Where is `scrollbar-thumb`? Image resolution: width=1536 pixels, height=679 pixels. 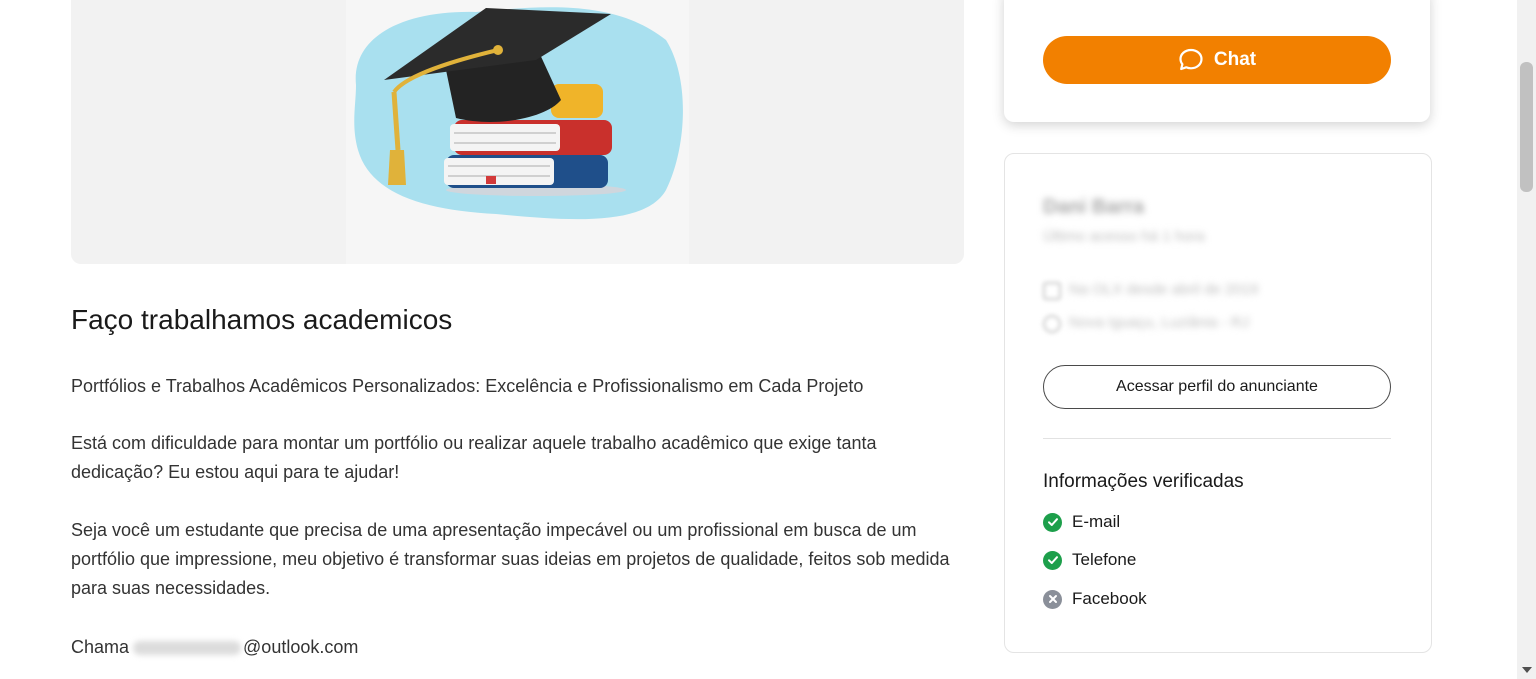
scrollbar-thumb is located at coordinates (1526, 127).